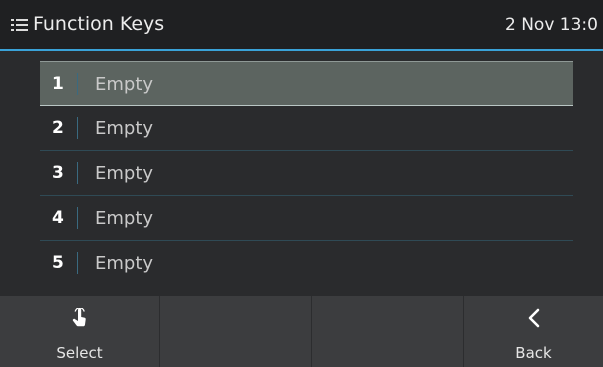 The width and height of the screenshot is (603, 367). I want to click on list-item-3: 3 Empty, so click(306, 173).